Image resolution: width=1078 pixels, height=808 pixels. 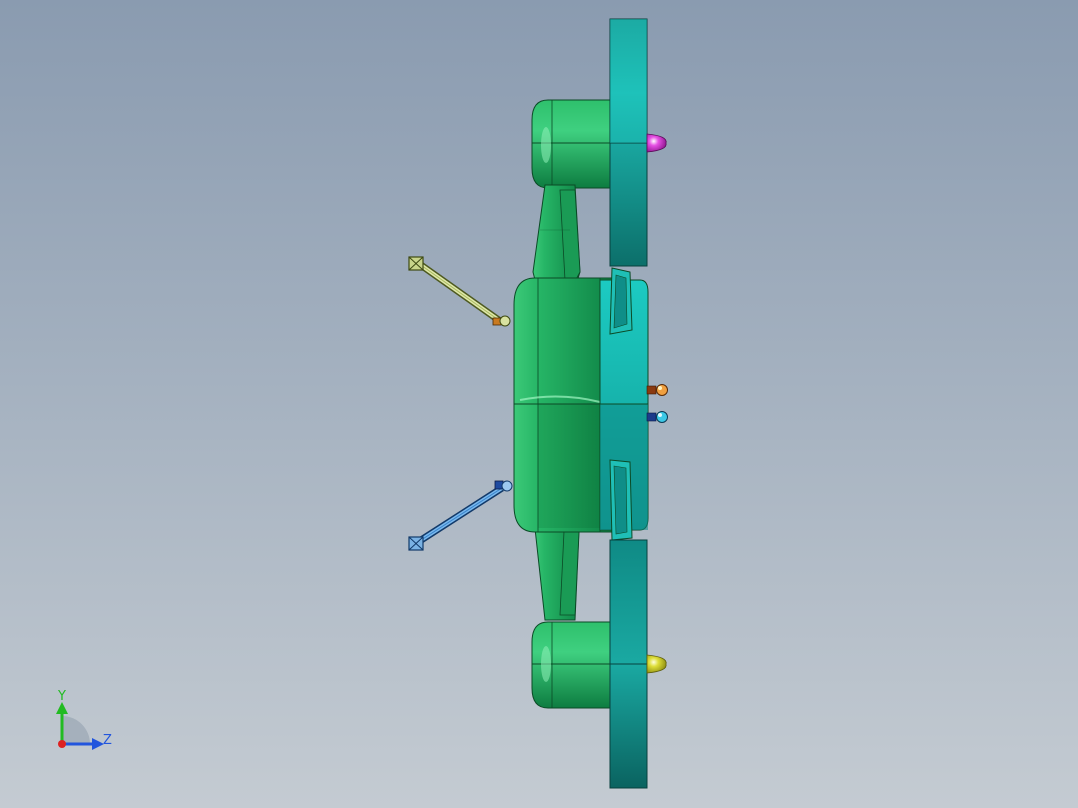 I want to click on x-axis-origin, so click(x=62, y=744).